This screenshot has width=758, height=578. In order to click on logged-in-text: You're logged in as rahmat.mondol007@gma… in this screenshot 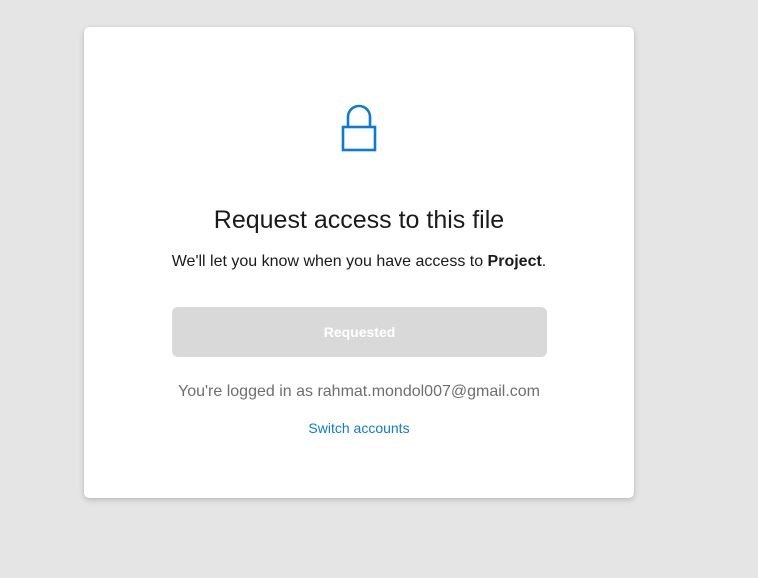, I will do `click(359, 391)`.